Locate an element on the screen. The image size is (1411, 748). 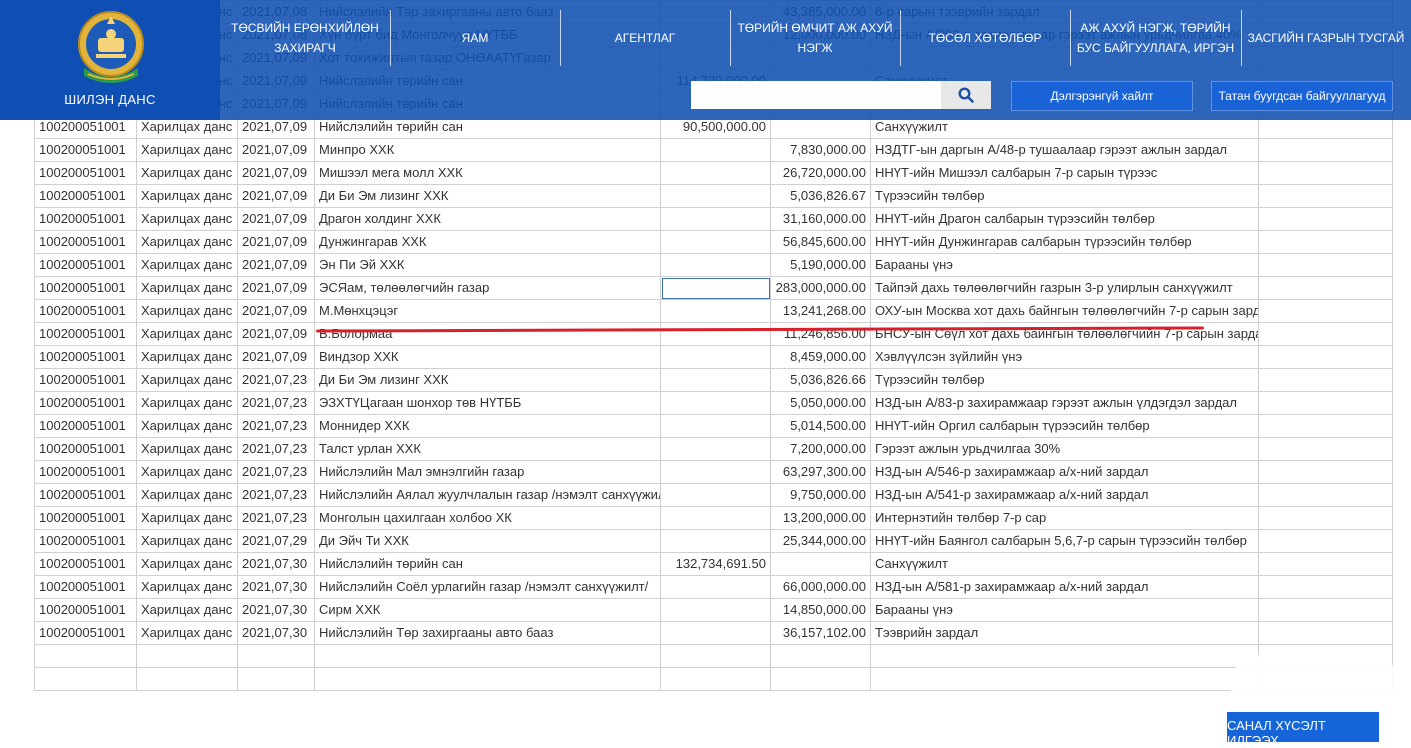
table-cell-expense: 5,036,826.66 is located at coordinates (820, 380).